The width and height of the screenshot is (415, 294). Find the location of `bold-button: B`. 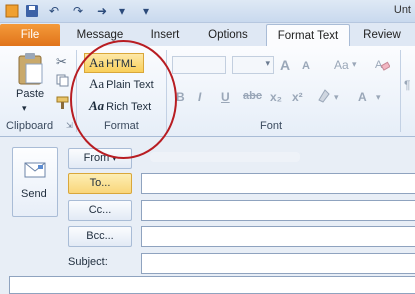

bold-button: B is located at coordinates (180, 97).